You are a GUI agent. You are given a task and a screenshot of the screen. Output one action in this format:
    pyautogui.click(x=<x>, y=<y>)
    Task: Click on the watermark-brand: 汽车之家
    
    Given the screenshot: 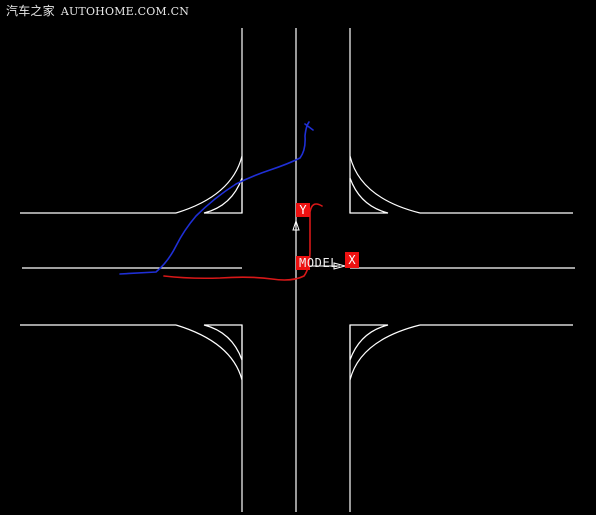 What is the action you would take?
    pyautogui.click(x=30, y=11)
    